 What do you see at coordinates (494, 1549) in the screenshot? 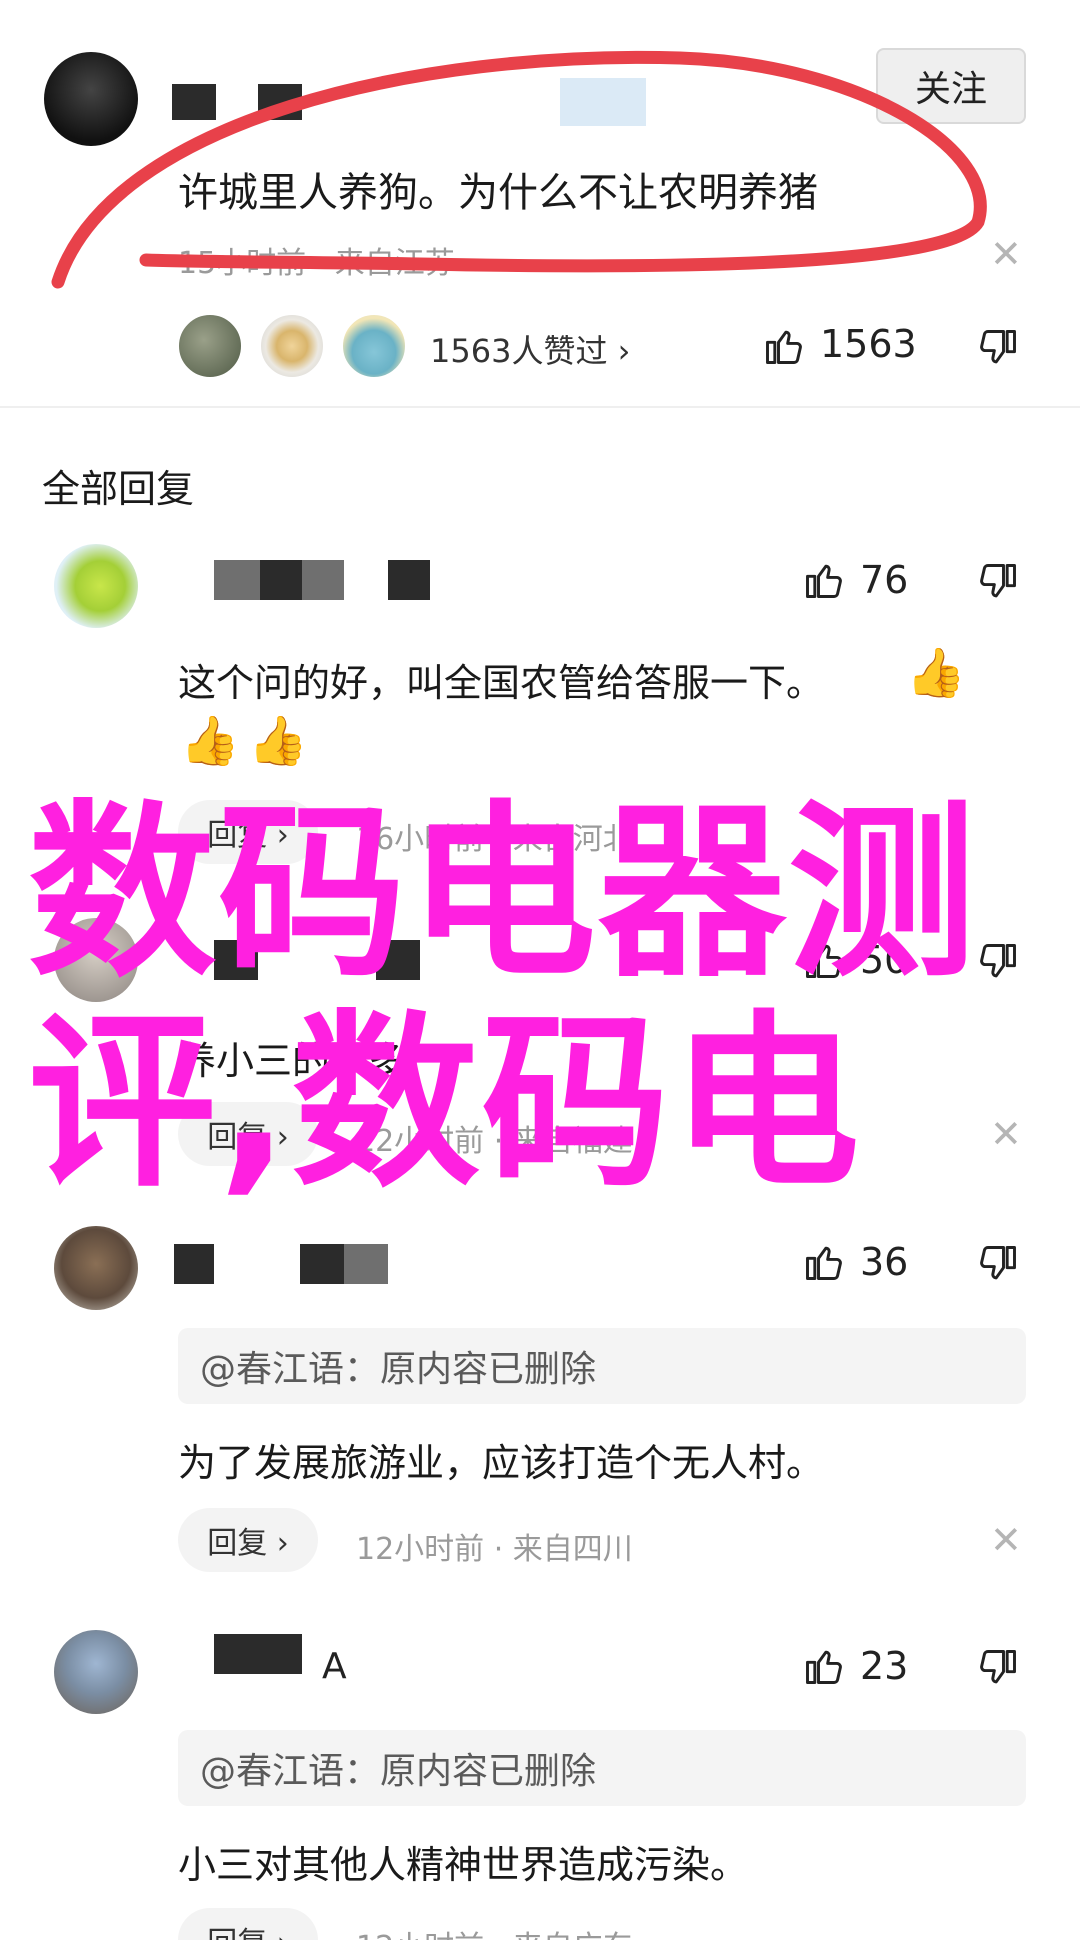
I see `reply-meta: 12小时前 · 来自四川` at bounding box center [494, 1549].